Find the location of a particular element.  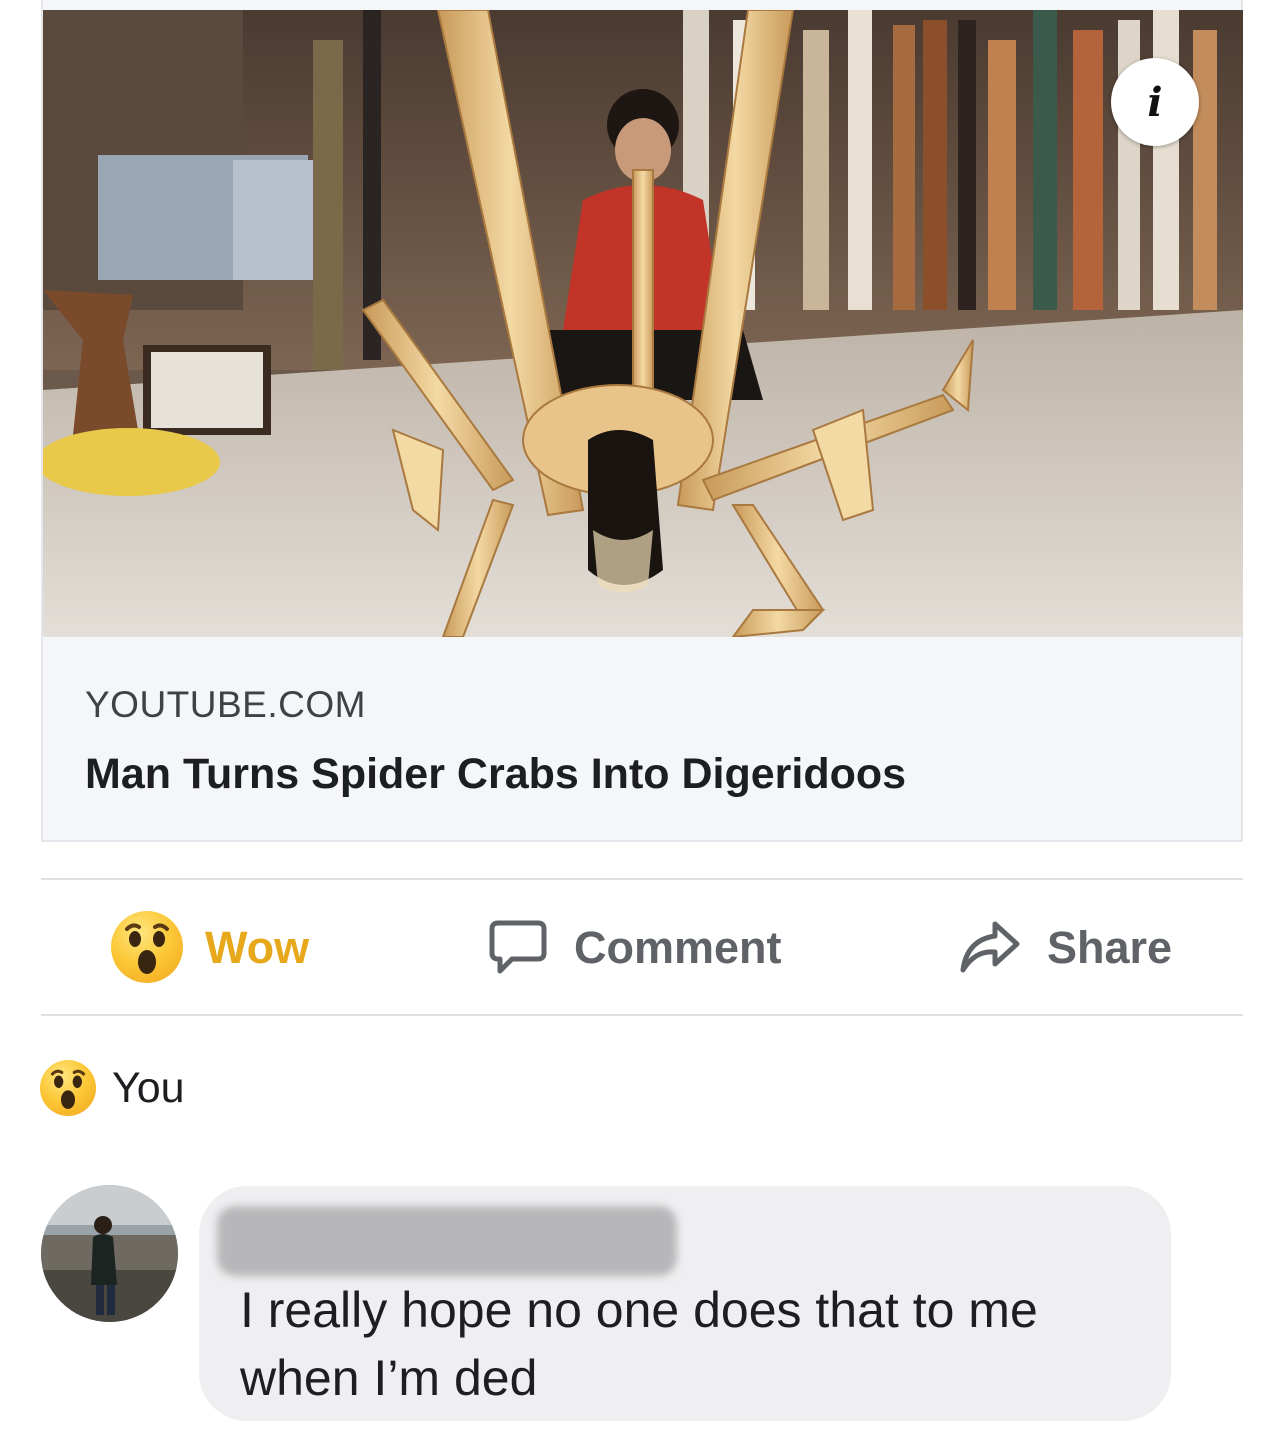

info-button: i is located at coordinates (1155, 102).